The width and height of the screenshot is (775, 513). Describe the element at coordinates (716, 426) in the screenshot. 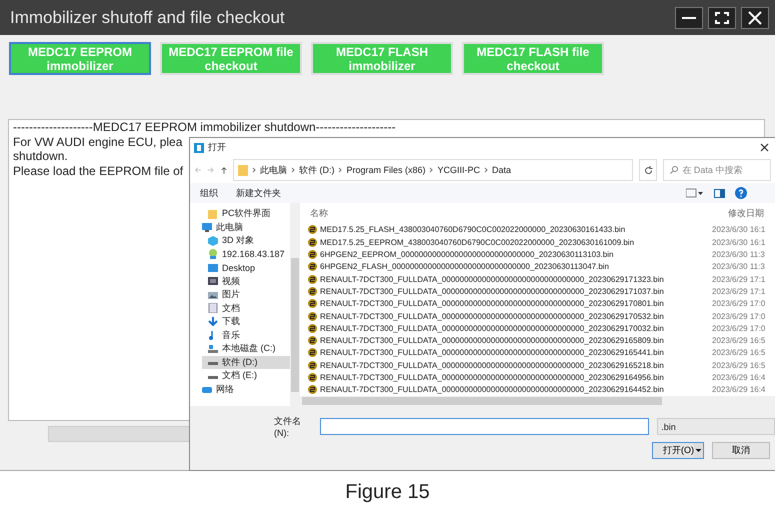

I see `file-type-dropdown: .bin` at that location.